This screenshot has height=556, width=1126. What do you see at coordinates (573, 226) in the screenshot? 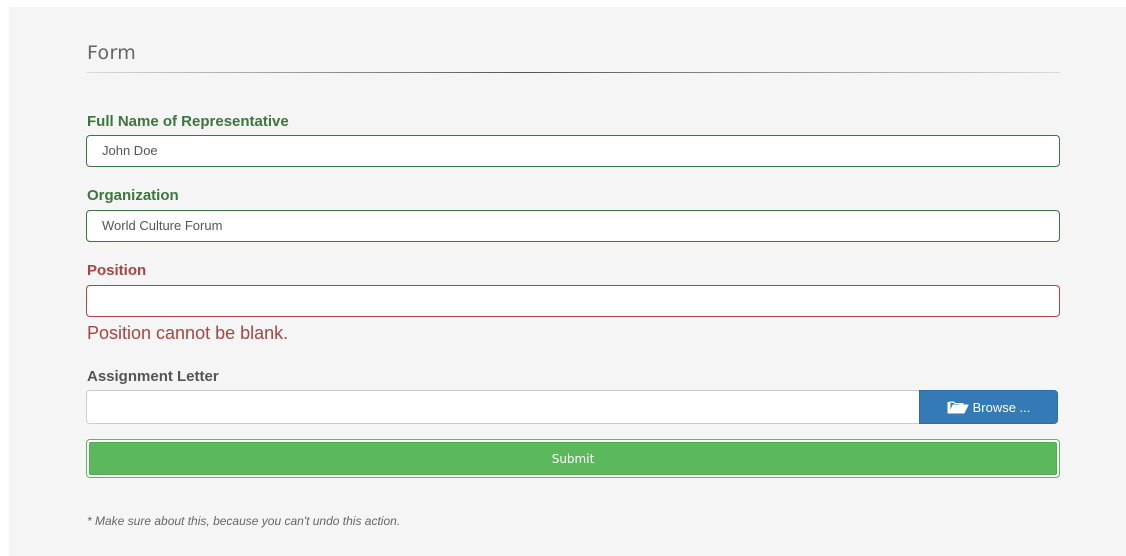
I see `organization-input: World Culture Forum` at bounding box center [573, 226].